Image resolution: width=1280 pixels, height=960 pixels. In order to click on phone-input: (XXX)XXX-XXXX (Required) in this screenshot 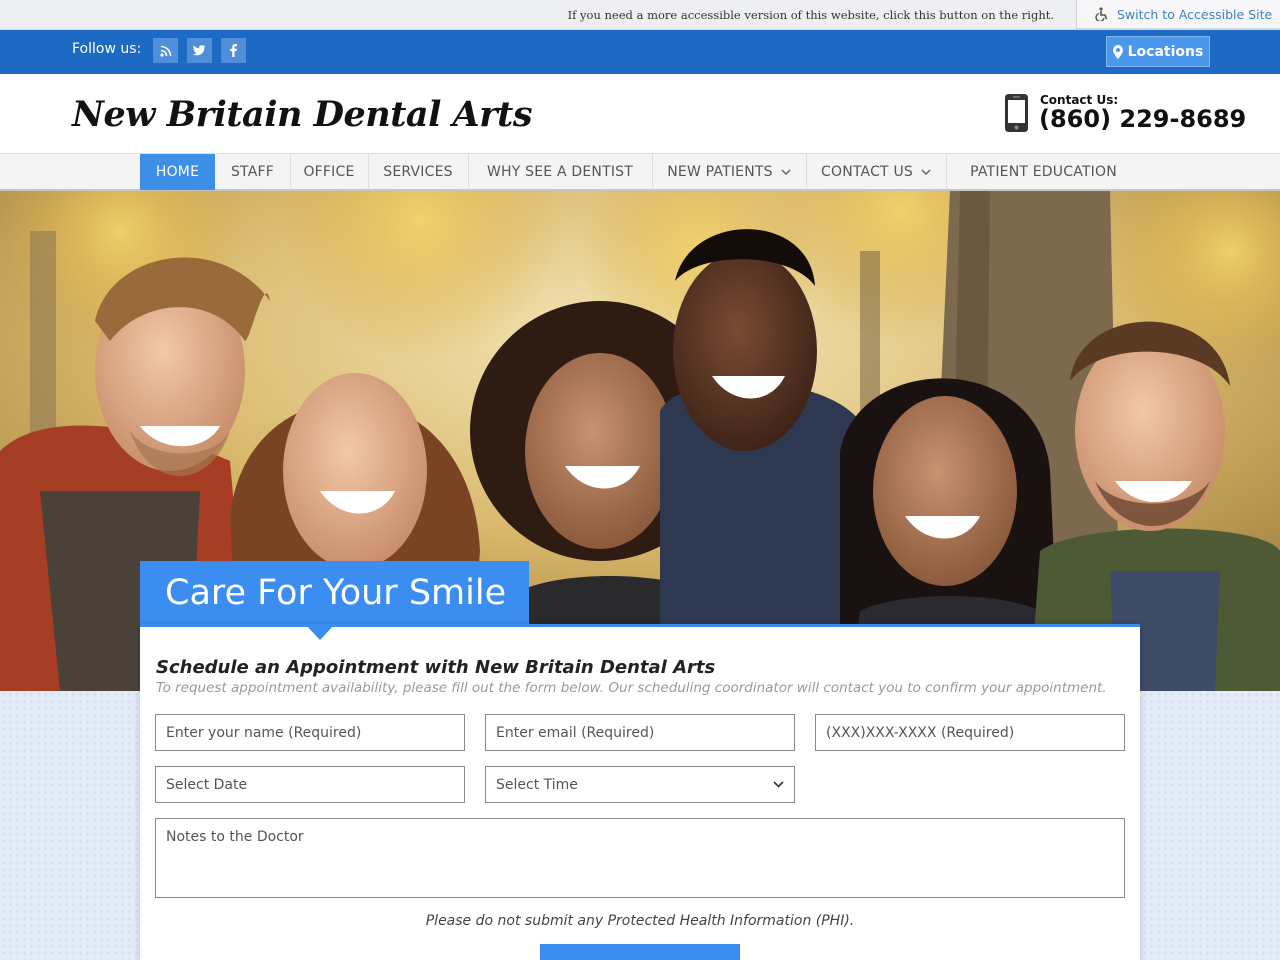, I will do `click(970, 732)`.